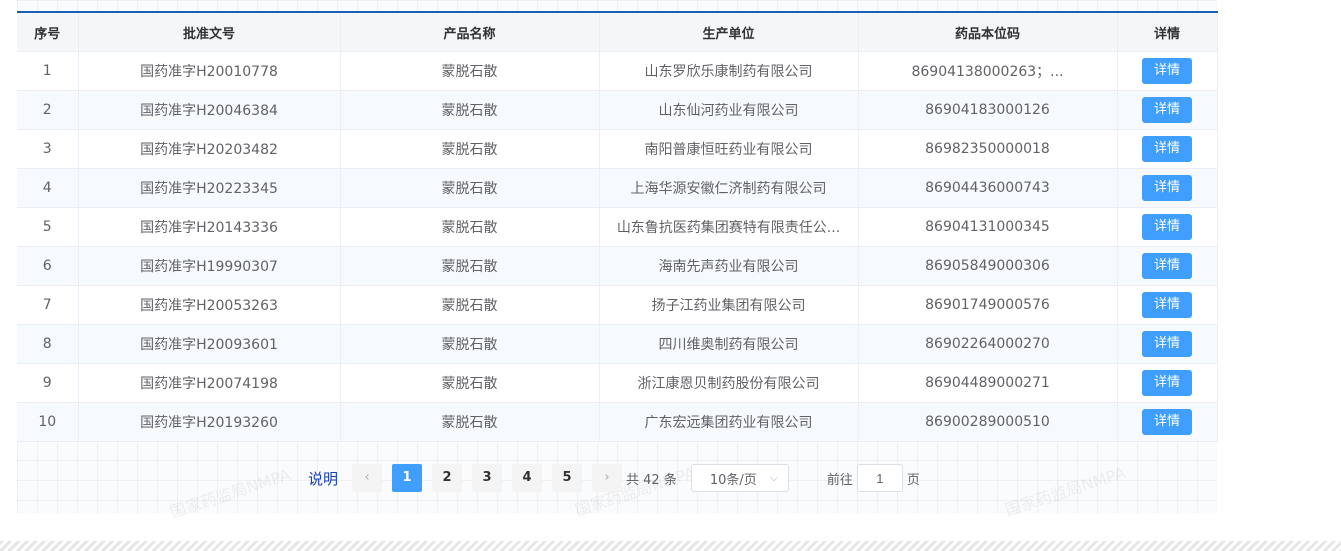 Image resolution: width=1341 pixels, height=551 pixels. I want to click on watermark: 国家药监局NMPA, so click(1065, 491).